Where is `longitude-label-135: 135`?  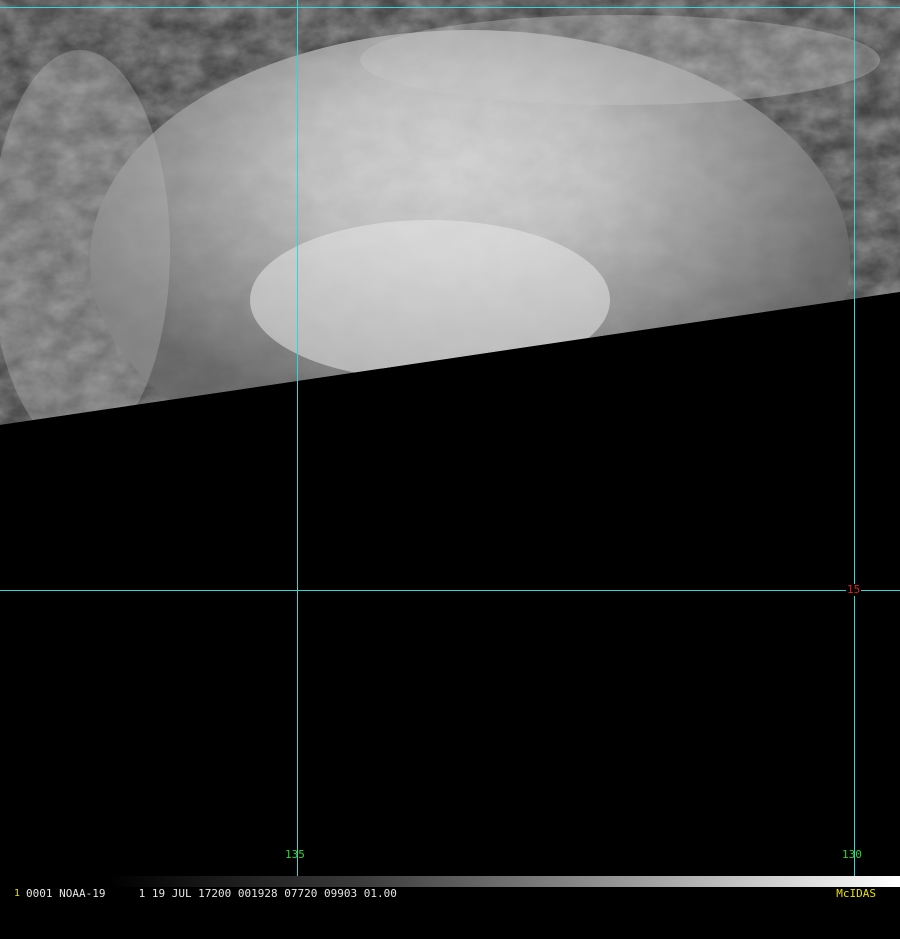
longitude-label-135: 135 is located at coordinates (295, 854).